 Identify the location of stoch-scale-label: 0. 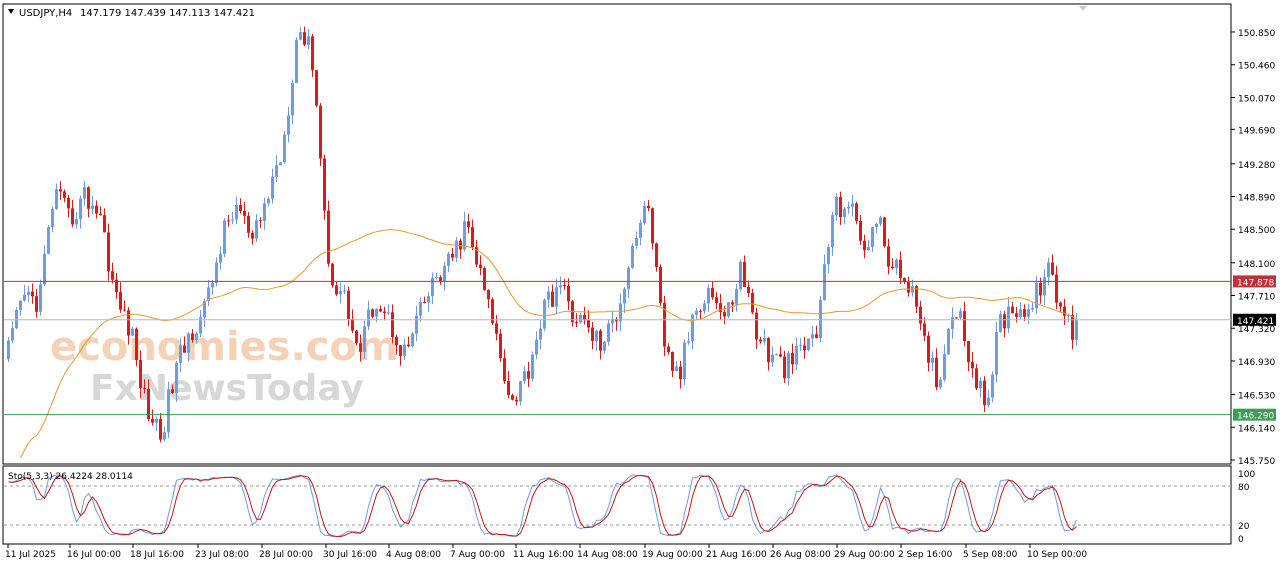
(1241, 540).